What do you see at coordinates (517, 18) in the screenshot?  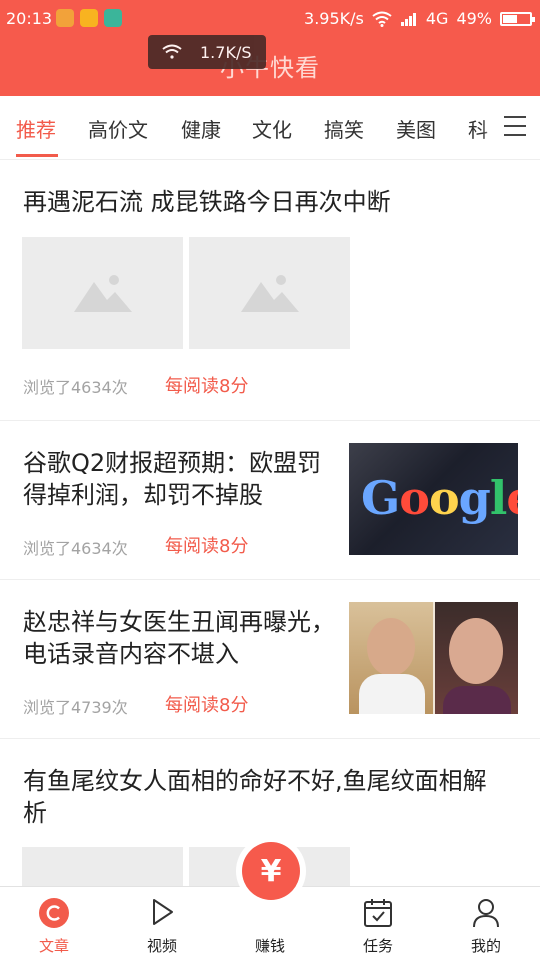 I see `battery-icon` at bounding box center [517, 18].